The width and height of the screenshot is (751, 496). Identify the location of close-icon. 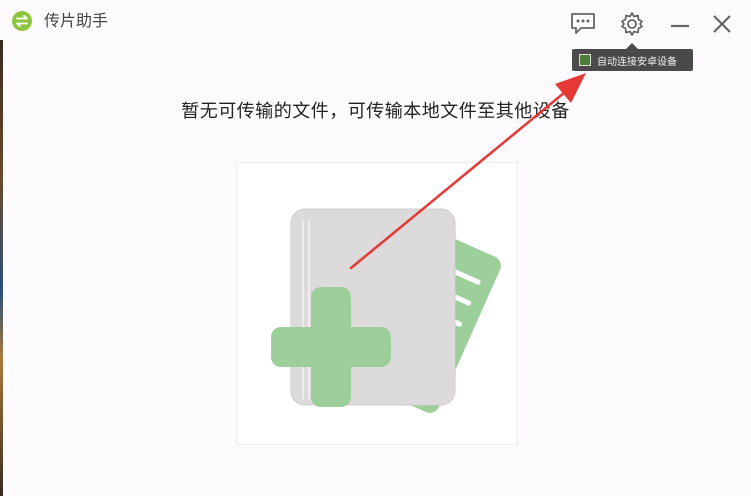
(722, 24).